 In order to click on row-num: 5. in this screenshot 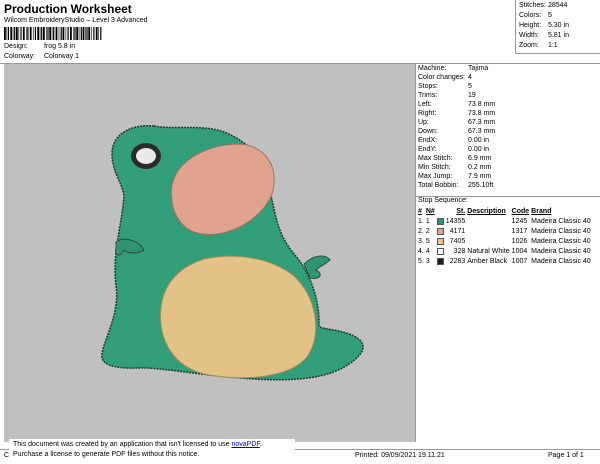, I will do `click(421, 261)`.